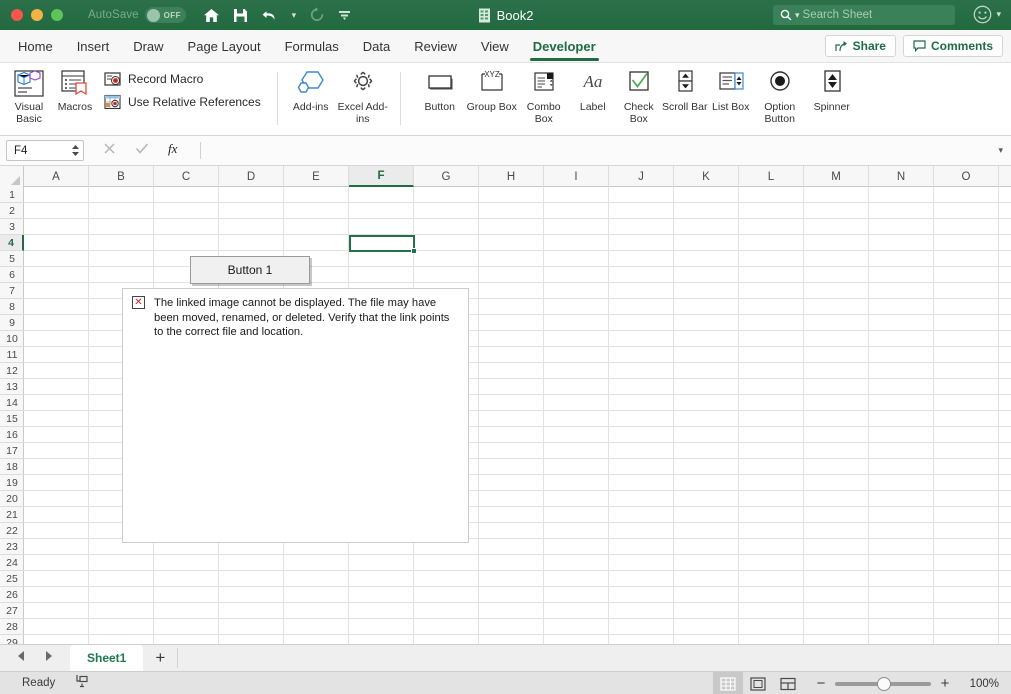  What do you see at coordinates (998, 14) in the screenshot?
I see `account-chevron-icon: ▾` at bounding box center [998, 14].